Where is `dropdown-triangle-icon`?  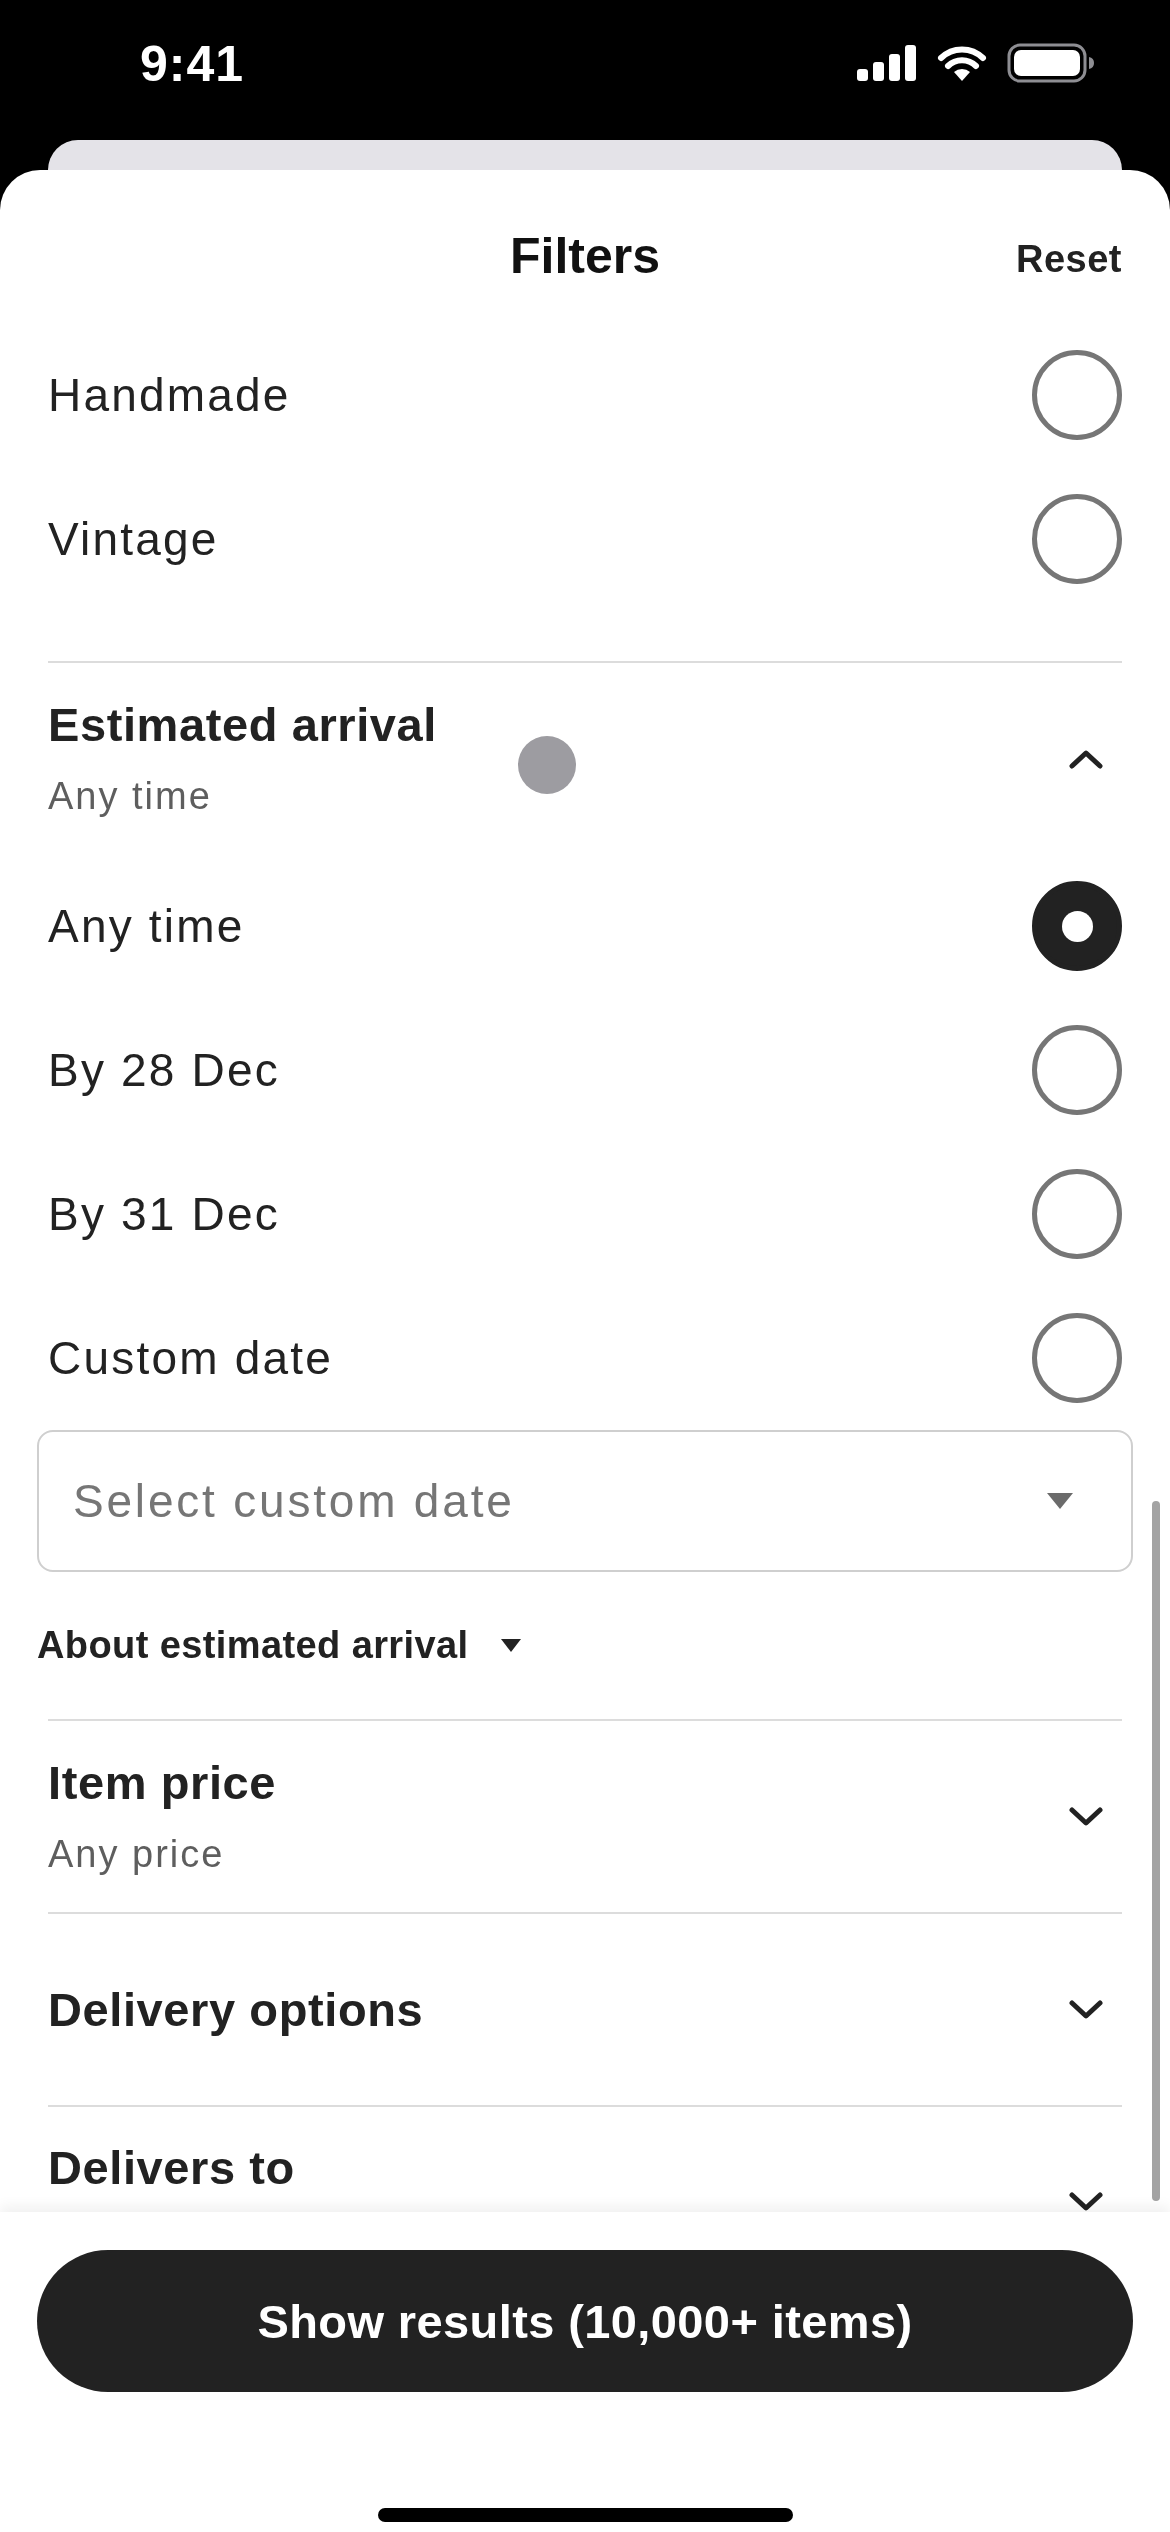 dropdown-triangle-icon is located at coordinates (1060, 1501).